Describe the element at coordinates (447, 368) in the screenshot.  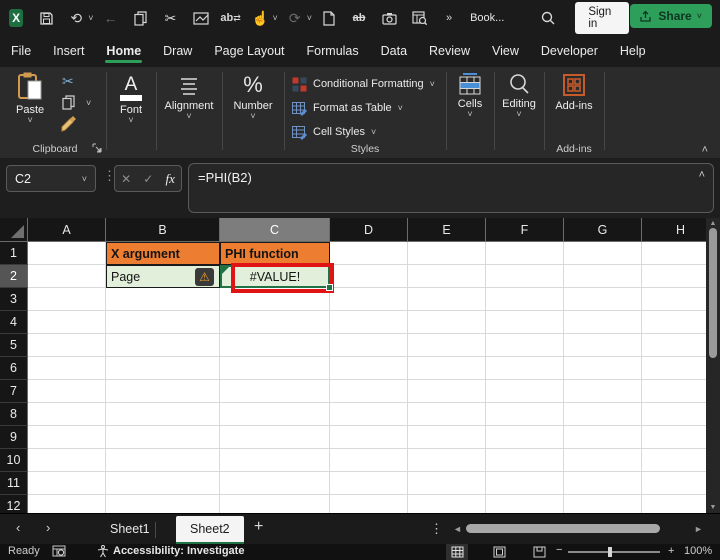
I see `cell-e6` at that location.